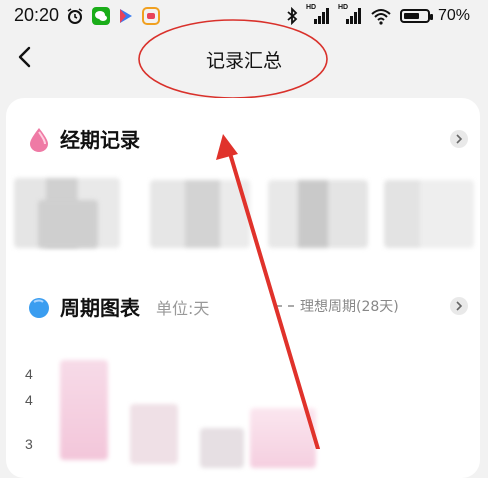 Image resolution: width=488 pixels, height=478 pixels. Describe the element at coordinates (349, 307) in the screenshot. I see `ideal-cycle-label: 理想周期(28天)` at that location.